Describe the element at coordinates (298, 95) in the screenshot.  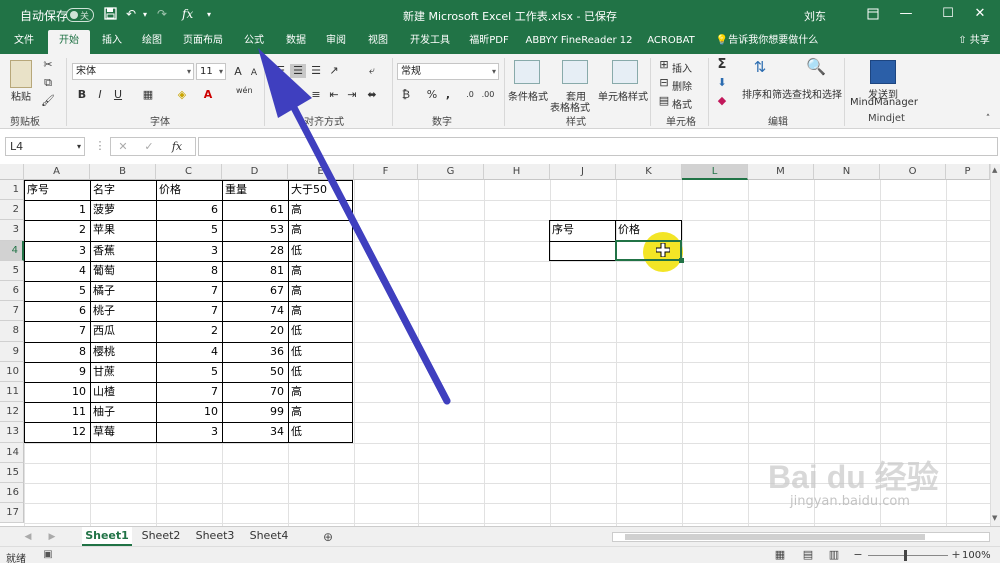
I see `align-center-icon: ≡` at that location.